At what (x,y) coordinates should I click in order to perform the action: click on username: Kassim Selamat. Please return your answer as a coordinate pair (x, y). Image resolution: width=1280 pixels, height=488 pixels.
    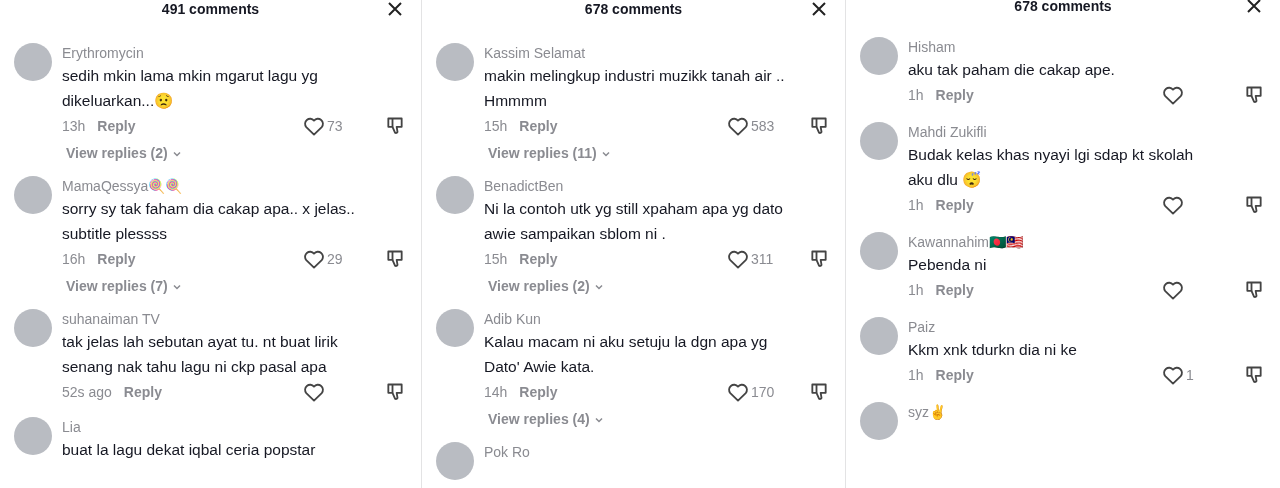
    Looking at the image, I should click on (656, 53).